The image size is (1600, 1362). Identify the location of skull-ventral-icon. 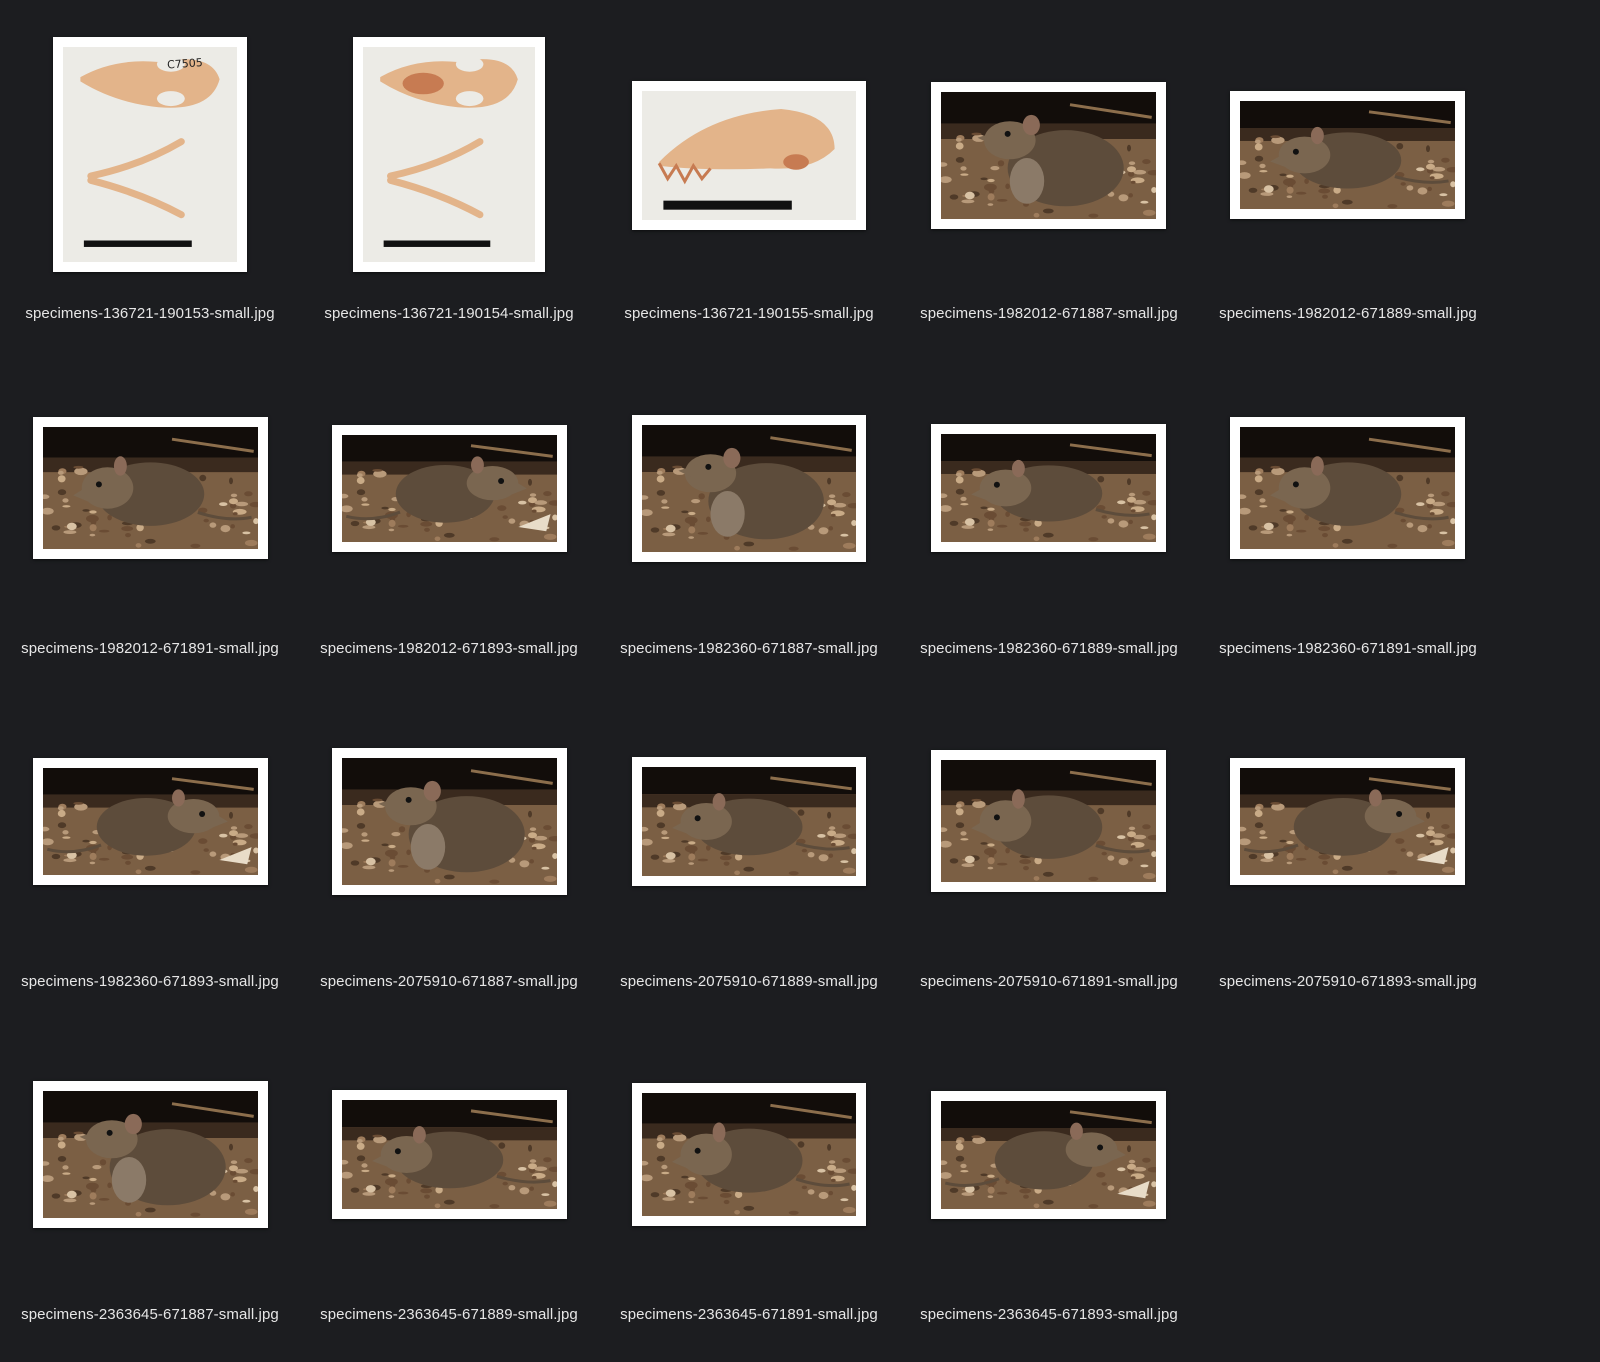
(449, 154).